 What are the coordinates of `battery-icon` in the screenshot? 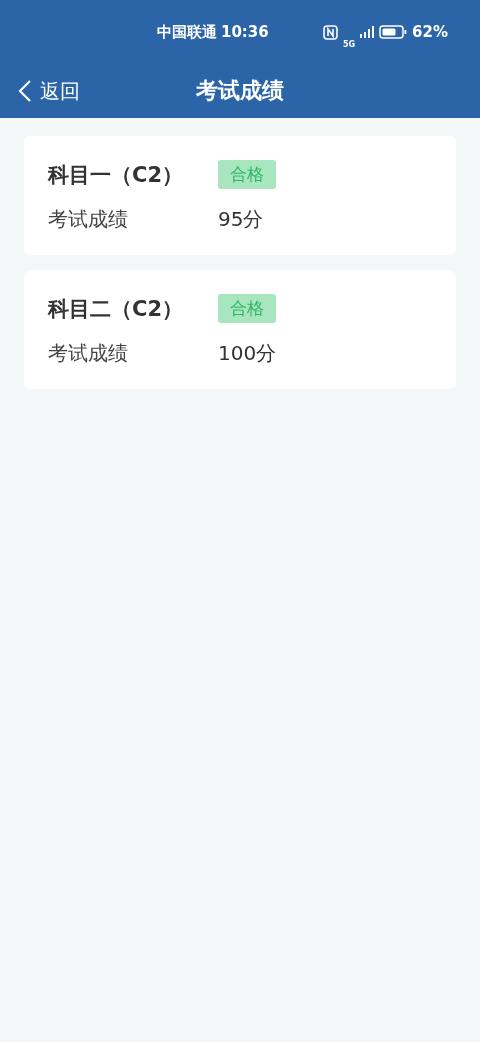 It's located at (393, 32).